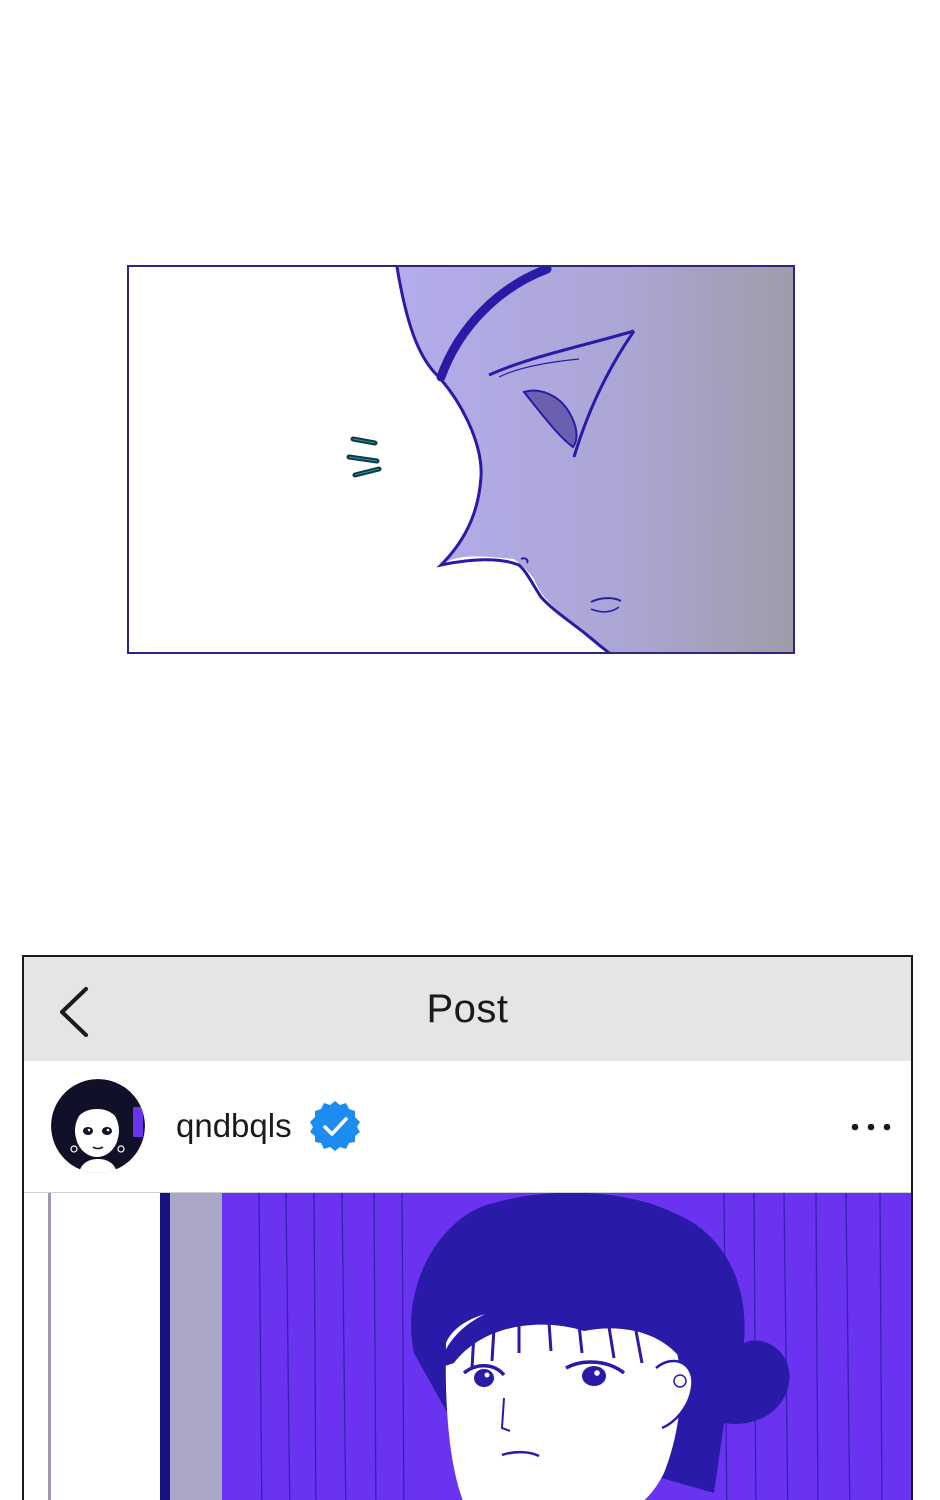  Describe the element at coordinates (234, 1126) in the screenshot. I see `author-username: qndbqls` at that location.